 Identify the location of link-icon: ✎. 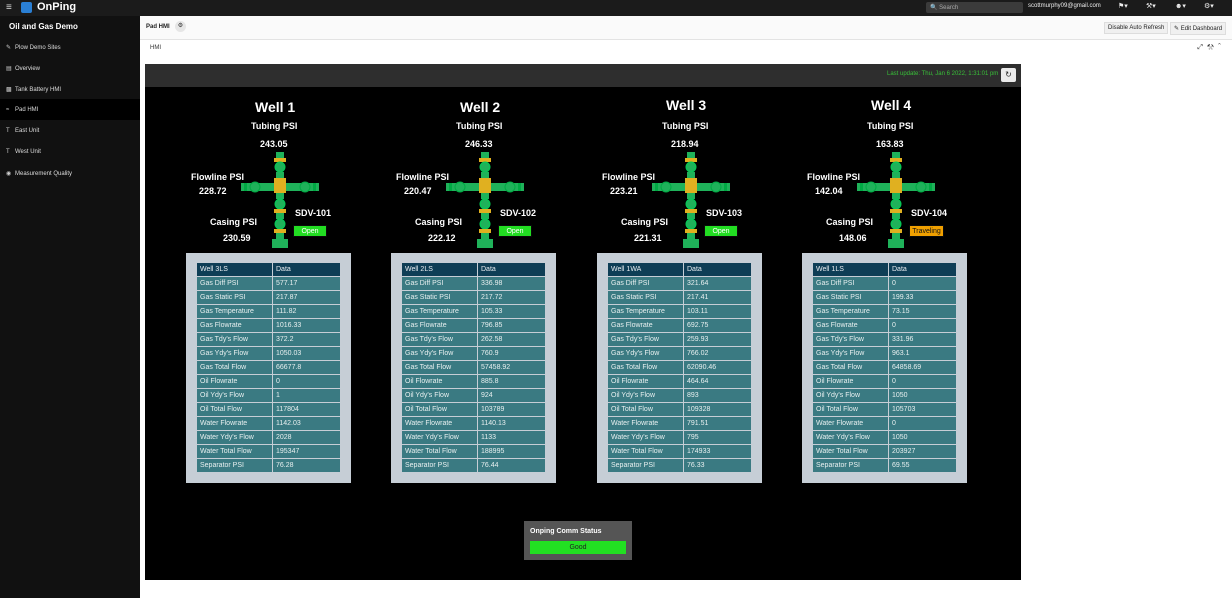
(9, 48).